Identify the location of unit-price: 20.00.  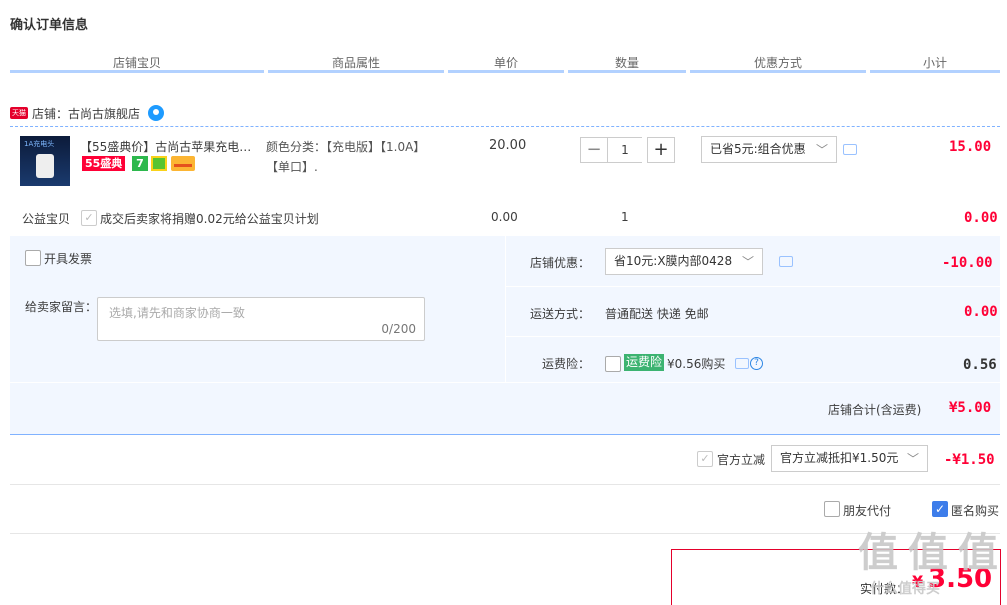
(508, 145).